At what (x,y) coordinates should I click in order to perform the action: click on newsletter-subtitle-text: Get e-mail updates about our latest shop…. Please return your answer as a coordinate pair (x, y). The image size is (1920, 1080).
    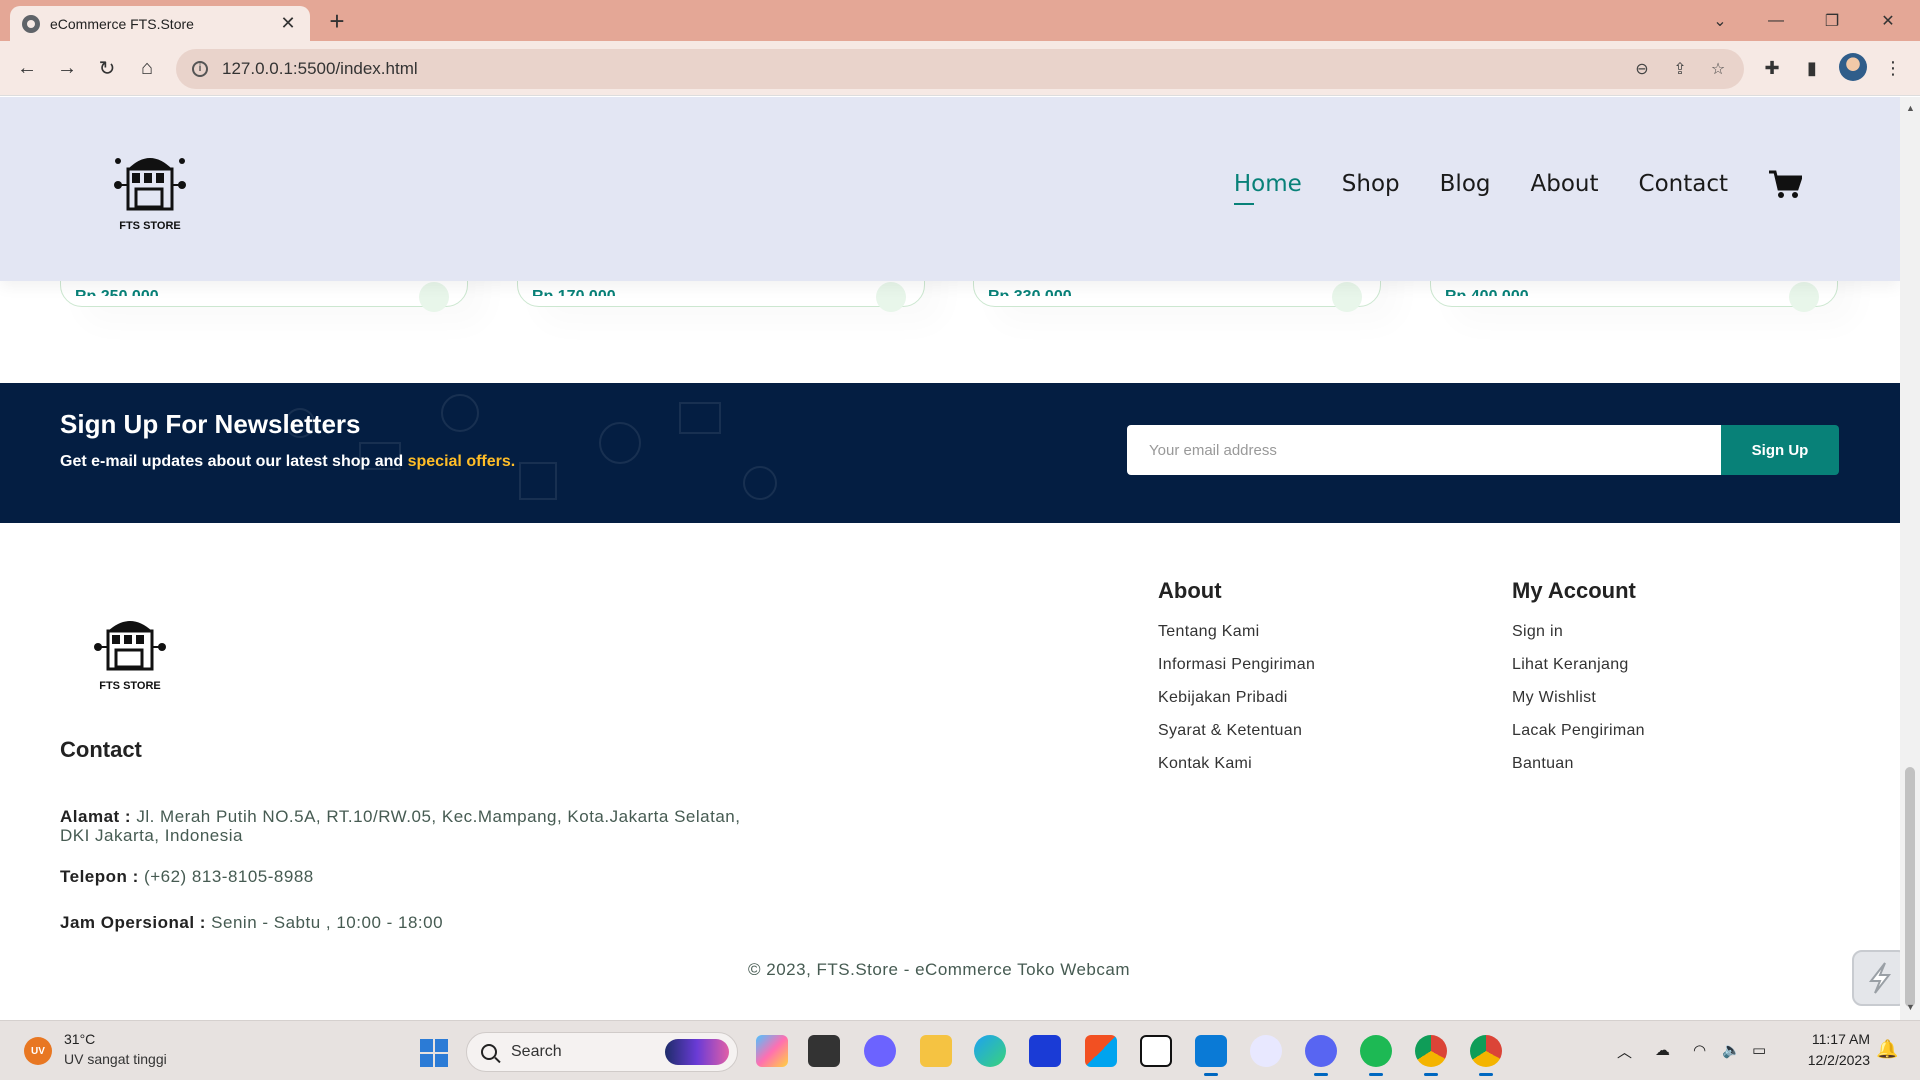
    Looking at the image, I should click on (232, 461).